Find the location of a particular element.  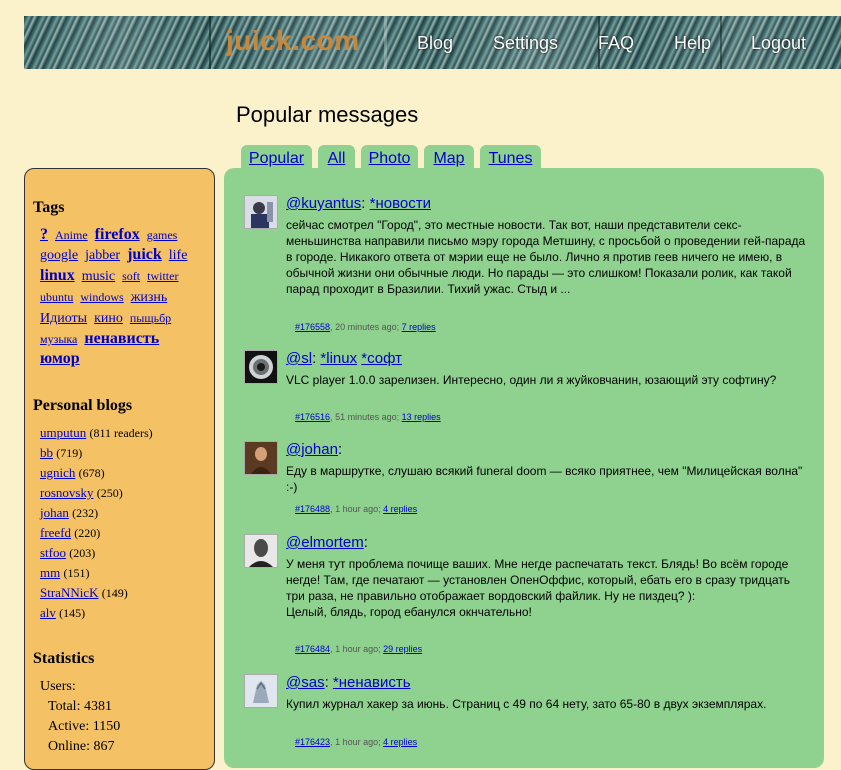

blog-link: freefd is located at coordinates (55, 532).